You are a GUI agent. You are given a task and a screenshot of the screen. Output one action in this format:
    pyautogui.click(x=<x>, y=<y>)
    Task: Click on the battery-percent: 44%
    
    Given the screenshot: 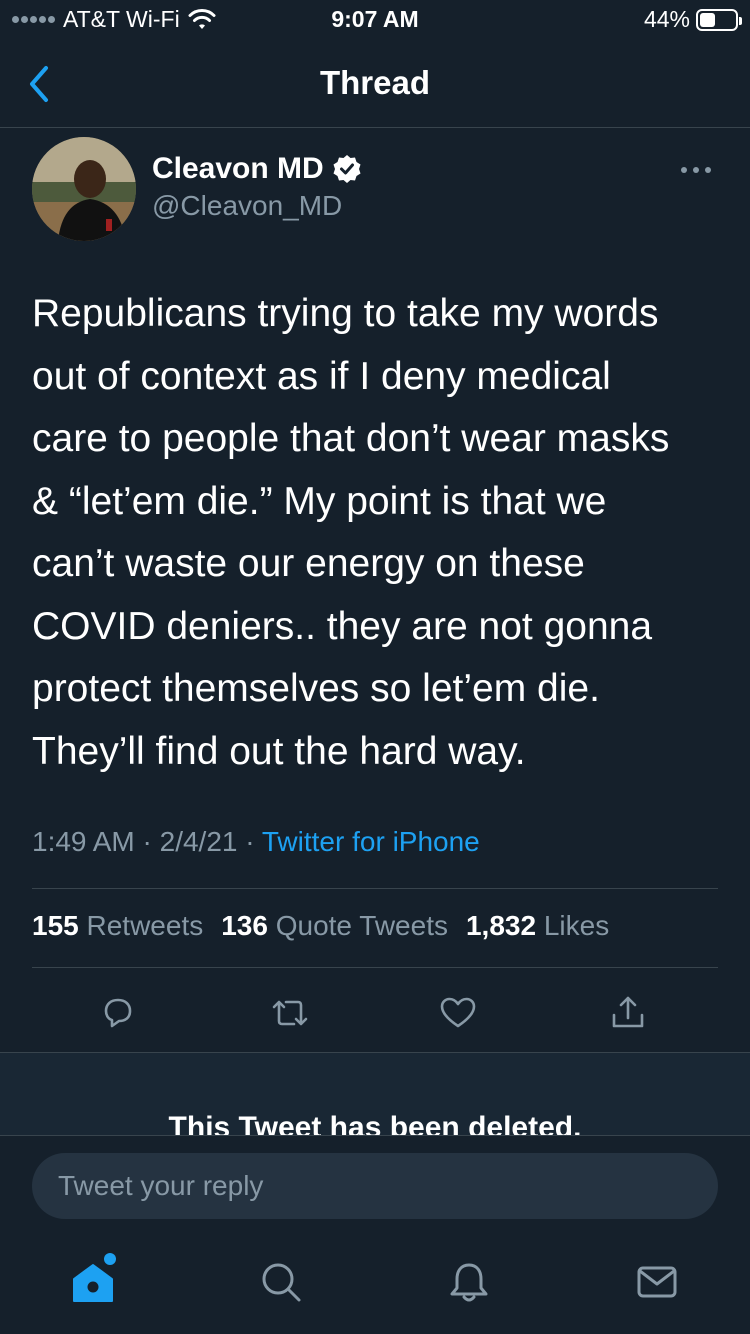 What is the action you would take?
    pyautogui.click(x=666, y=19)
    